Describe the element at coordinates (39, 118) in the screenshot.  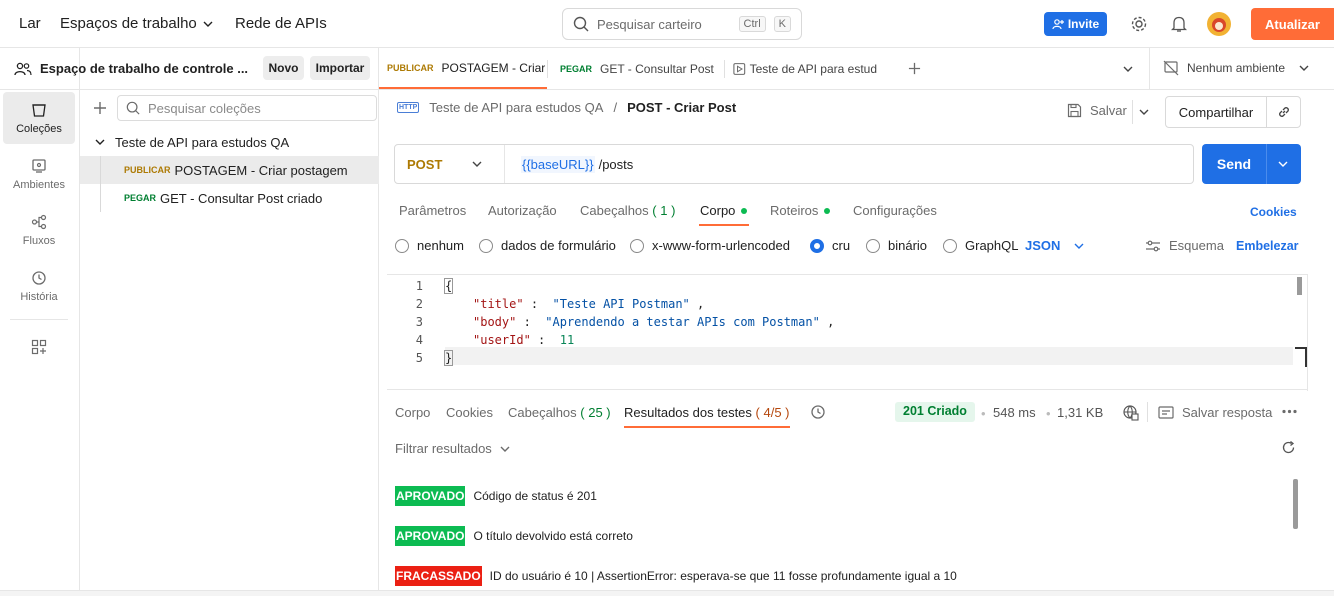
I see `rail-collections: Coleções` at that location.